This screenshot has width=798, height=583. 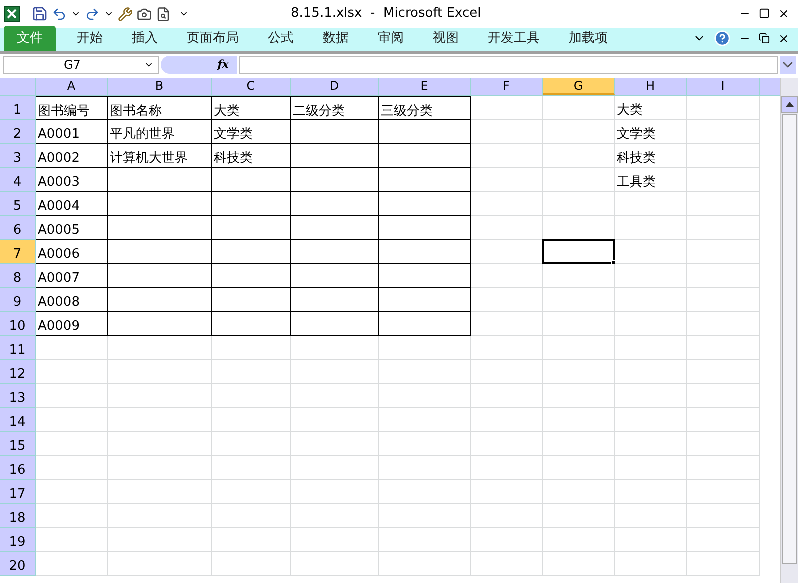 What do you see at coordinates (508, 65) in the screenshot?
I see `formula-input-field` at bounding box center [508, 65].